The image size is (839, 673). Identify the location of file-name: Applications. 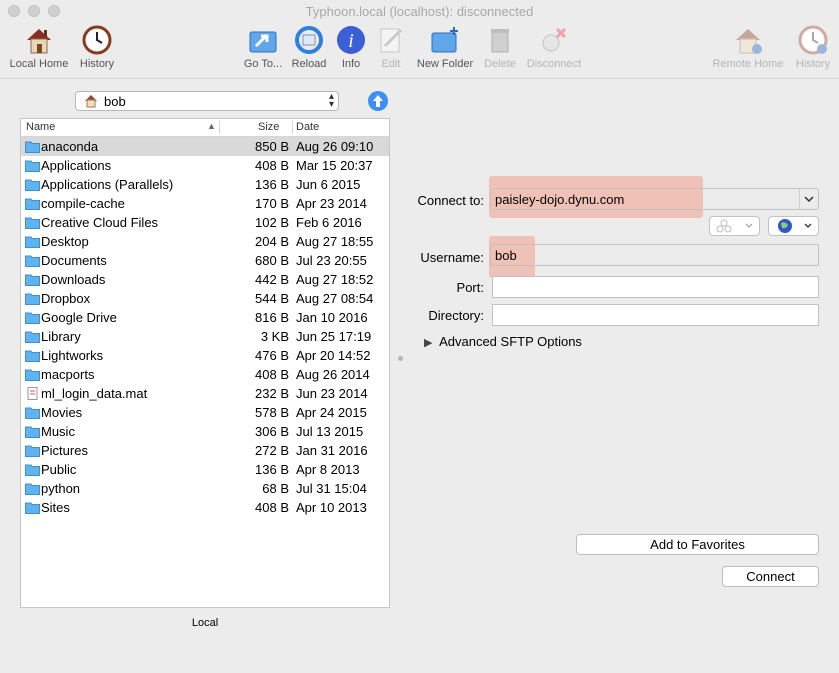
(76, 165).